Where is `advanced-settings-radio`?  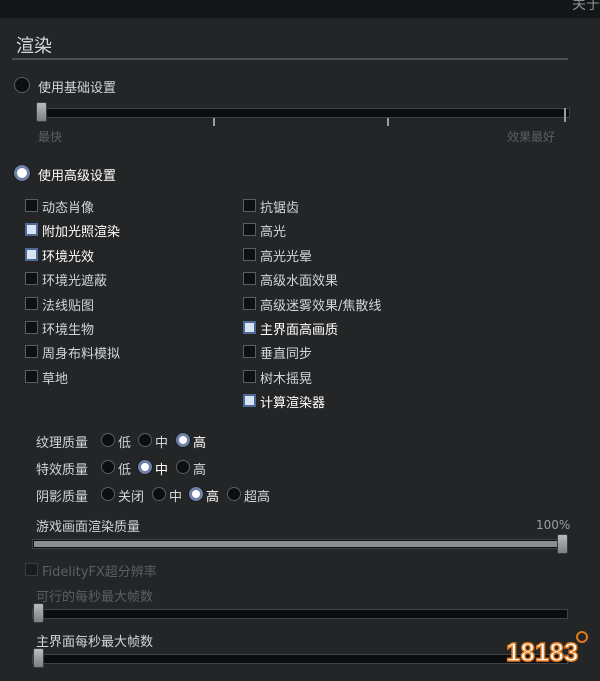 advanced-settings-radio is located at coordinates (22, 173).